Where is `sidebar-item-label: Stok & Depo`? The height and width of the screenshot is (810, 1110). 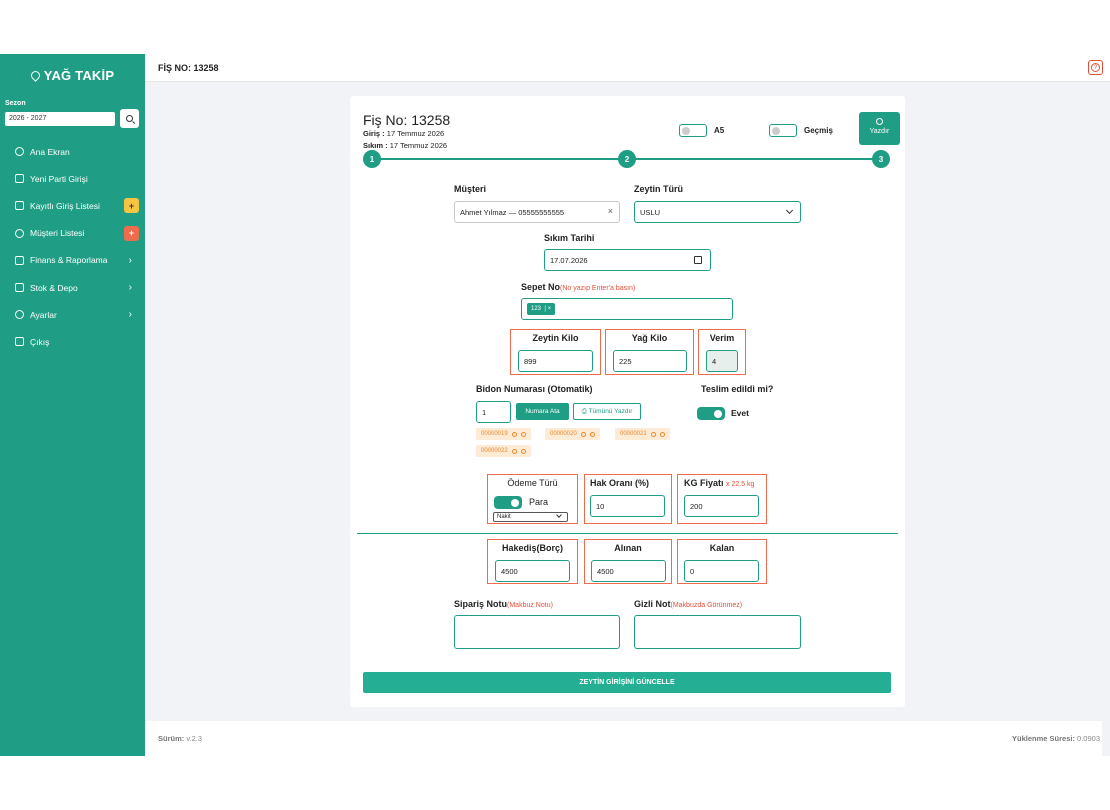
sidebar-item-label: Stok & Depo is located at coordinates (54, 287).